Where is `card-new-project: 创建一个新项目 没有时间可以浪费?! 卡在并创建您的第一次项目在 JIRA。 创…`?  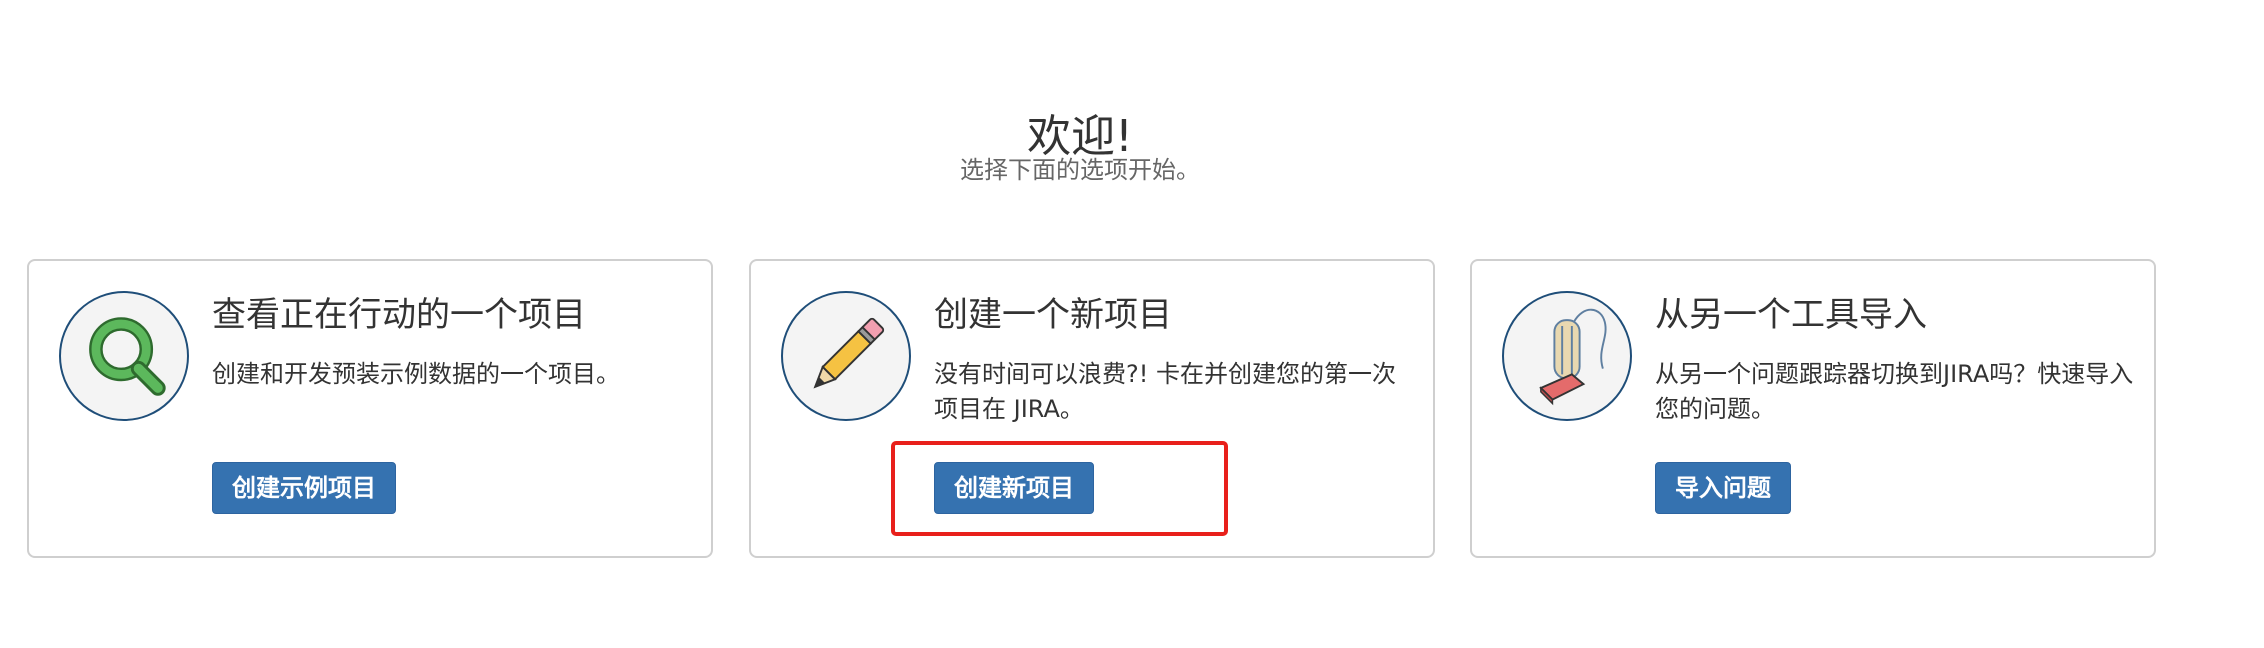
card-new-project: 创建一个新项目 没有时间可以浪费?! 卡在并创建您的第一次项目在 JIRA。 创… is located at coordinates (1092, 408).